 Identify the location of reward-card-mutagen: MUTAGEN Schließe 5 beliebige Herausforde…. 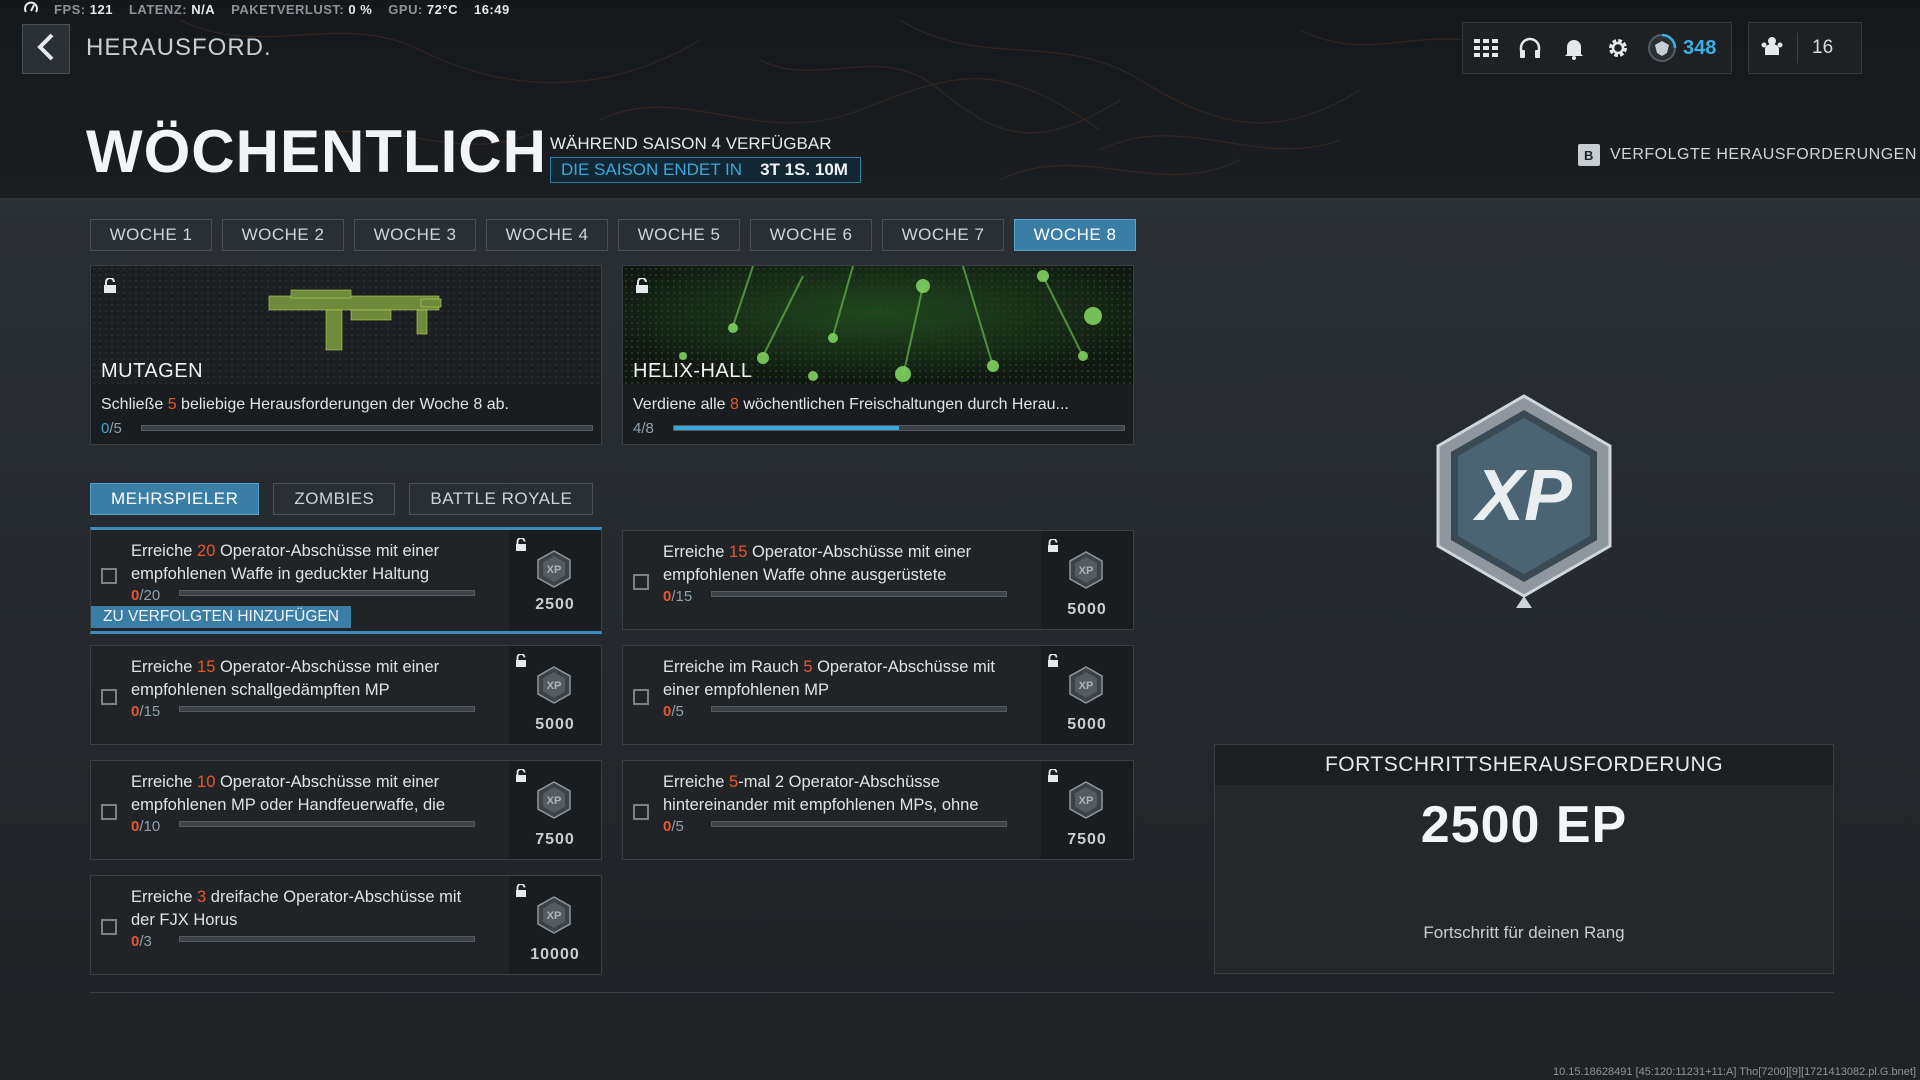
(346, 355).